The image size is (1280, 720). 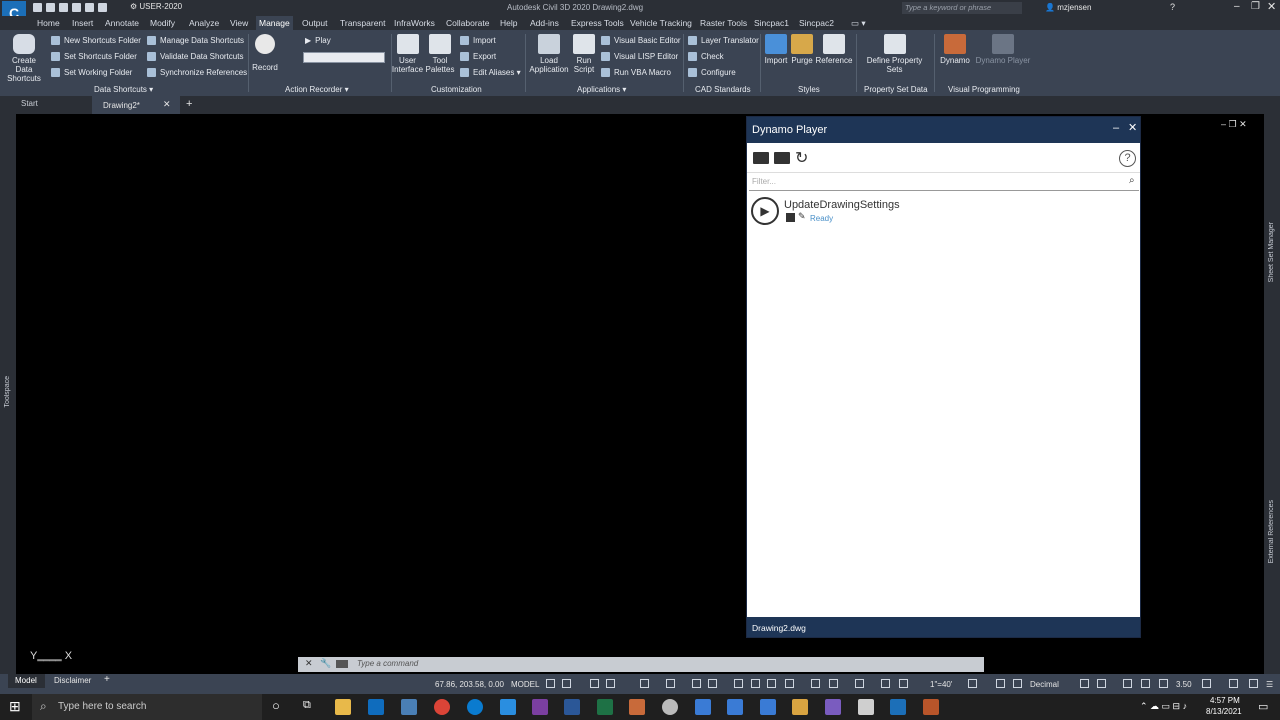 What do you see at coordinates (315, 23) in the screenshot?
I see `tab-output: Output` at bounding box center [315, 23].